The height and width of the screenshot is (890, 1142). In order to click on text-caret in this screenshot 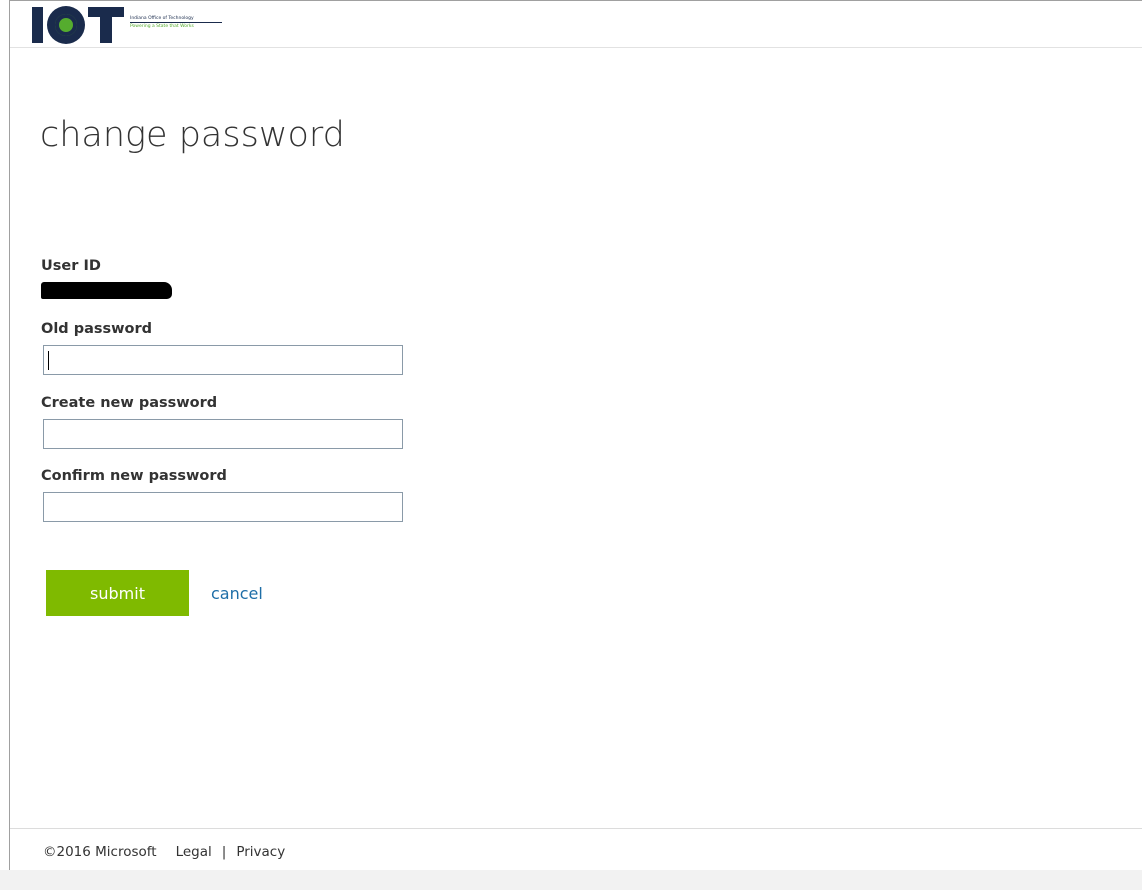, I will do `click(48, 360)`.